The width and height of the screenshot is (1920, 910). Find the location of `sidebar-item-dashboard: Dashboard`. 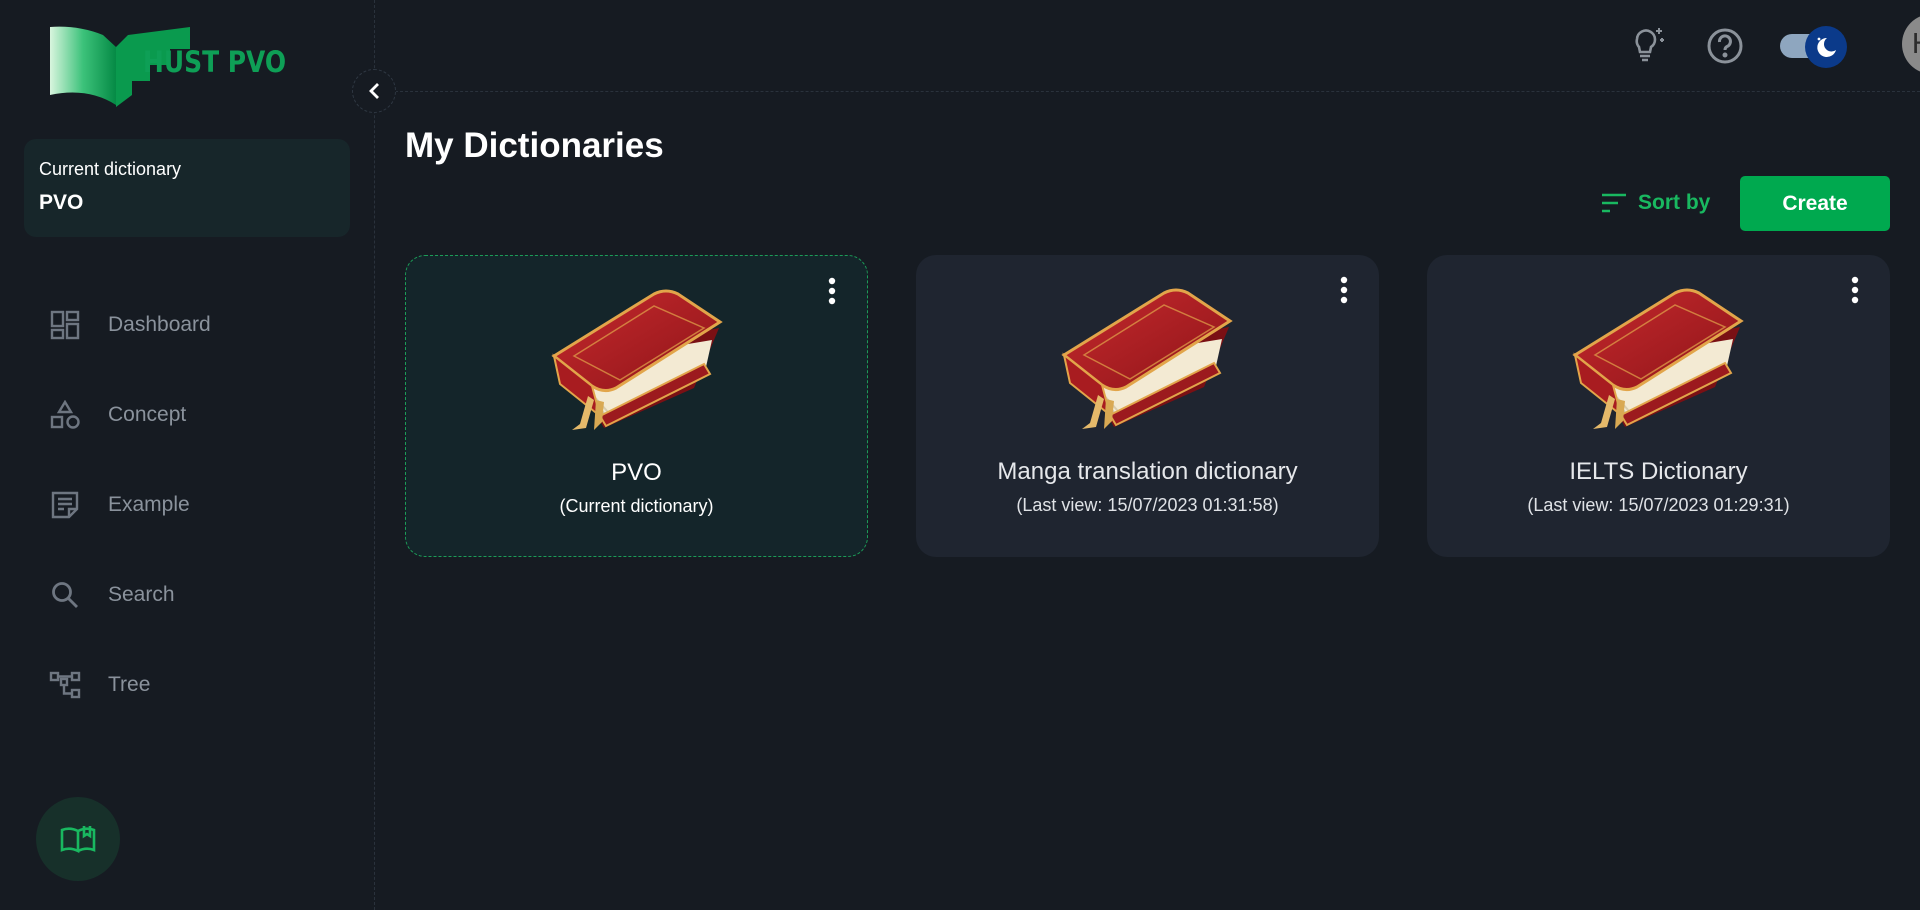

sidebar-item-dashboard: Dashboard is located at coordinates (129, 325).